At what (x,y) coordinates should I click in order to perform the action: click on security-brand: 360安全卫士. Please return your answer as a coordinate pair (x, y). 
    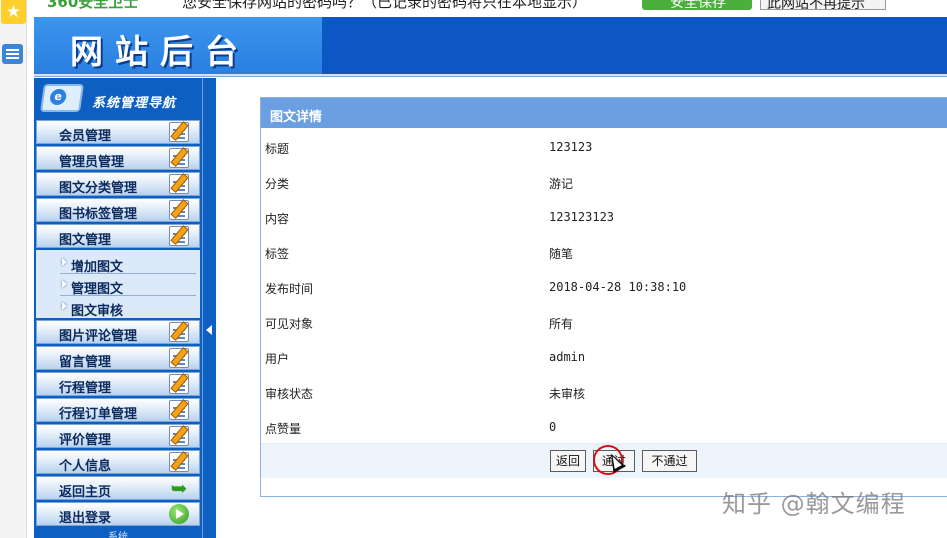
    Looking at the image, I should click on (93, 5).